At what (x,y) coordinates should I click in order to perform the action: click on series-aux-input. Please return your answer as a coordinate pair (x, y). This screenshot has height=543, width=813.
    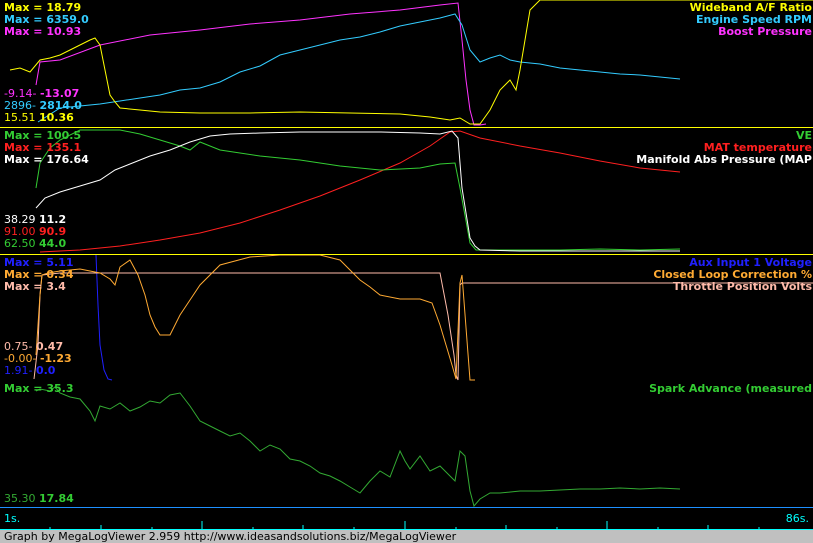
    Looking at the image, I should click on (104, 318).